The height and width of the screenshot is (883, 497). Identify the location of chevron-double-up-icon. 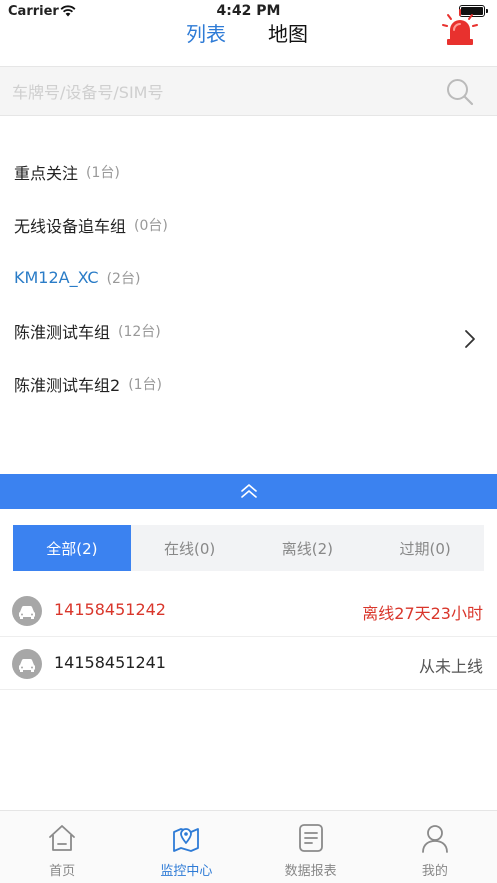
(249, 491).